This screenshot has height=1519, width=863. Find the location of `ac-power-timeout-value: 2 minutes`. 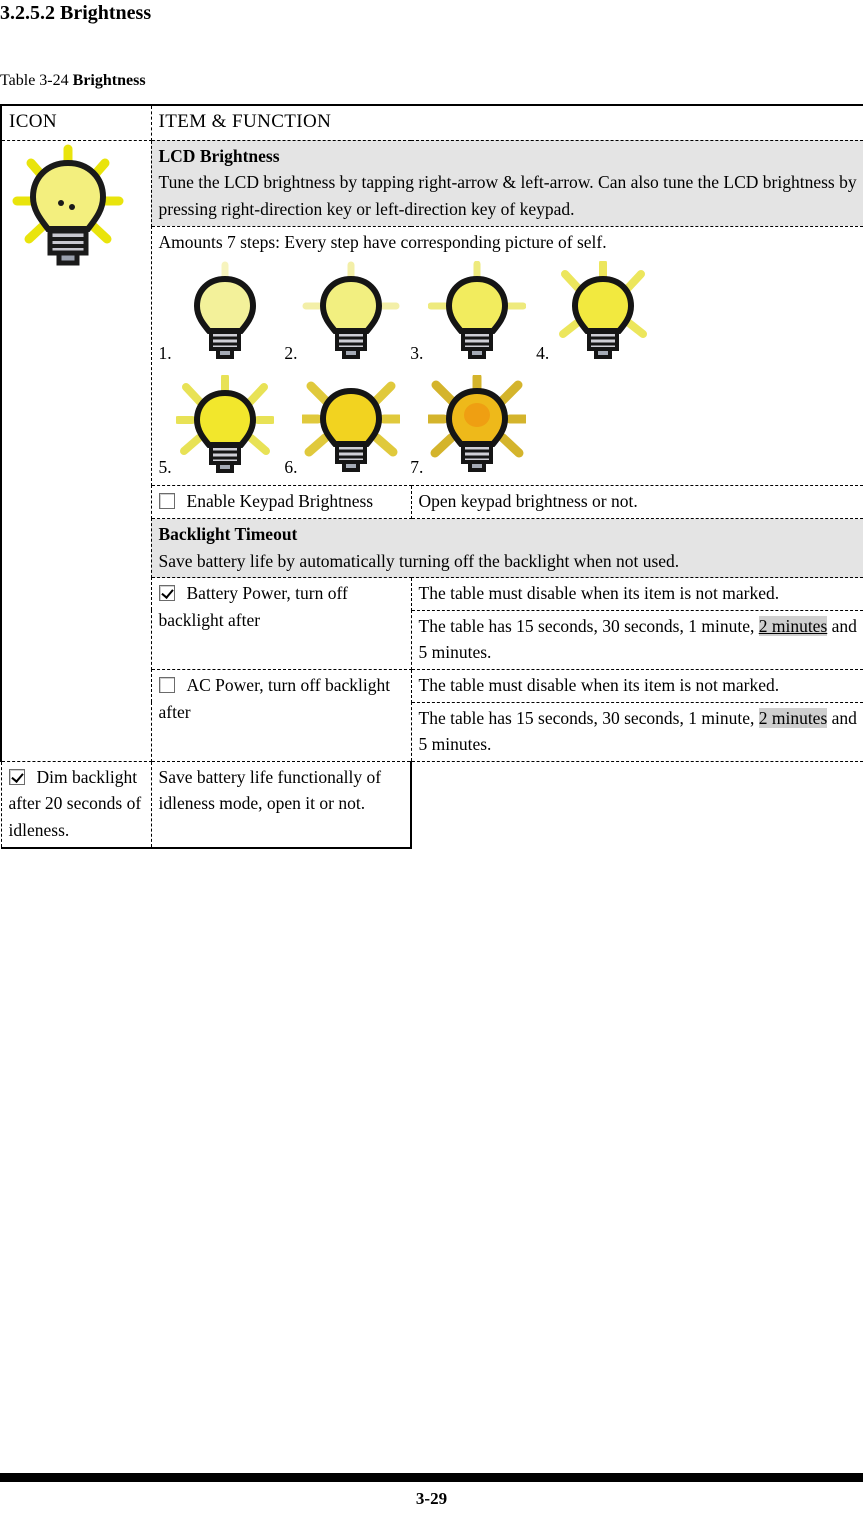

ac-power-timeout-value: 2 minutes is located at coordinates (793, 717).